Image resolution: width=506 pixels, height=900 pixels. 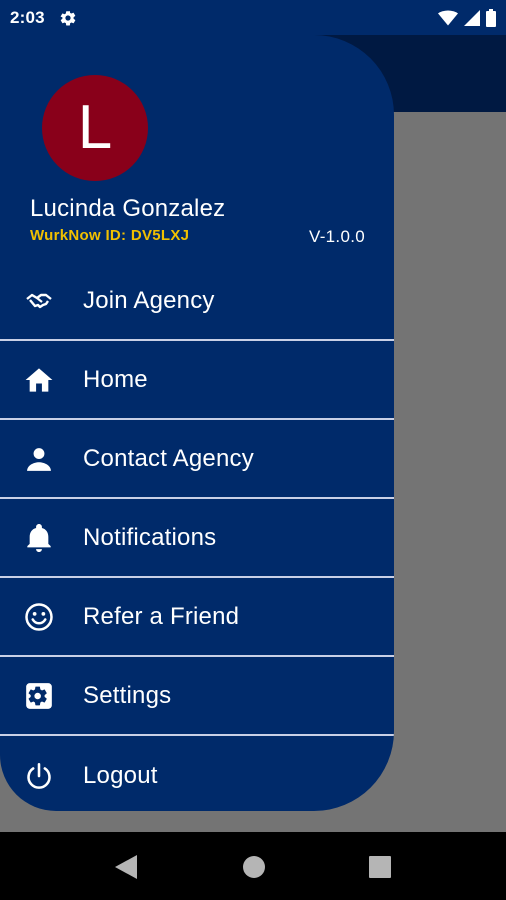 What do you see at coordinates (128, 208) in the screenshot?
I see `user-name: Lucinda Gonzalez` at bounding box center [128, 208].